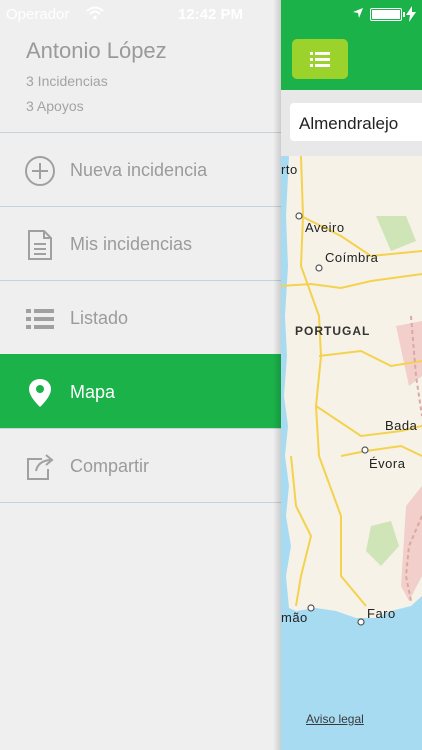 The height and width of the screenshot is (750, 422). Describe the element at coordinates (55, 106) in the screenshot. I see `apoyos-count: 3 Apoyos` at that location.